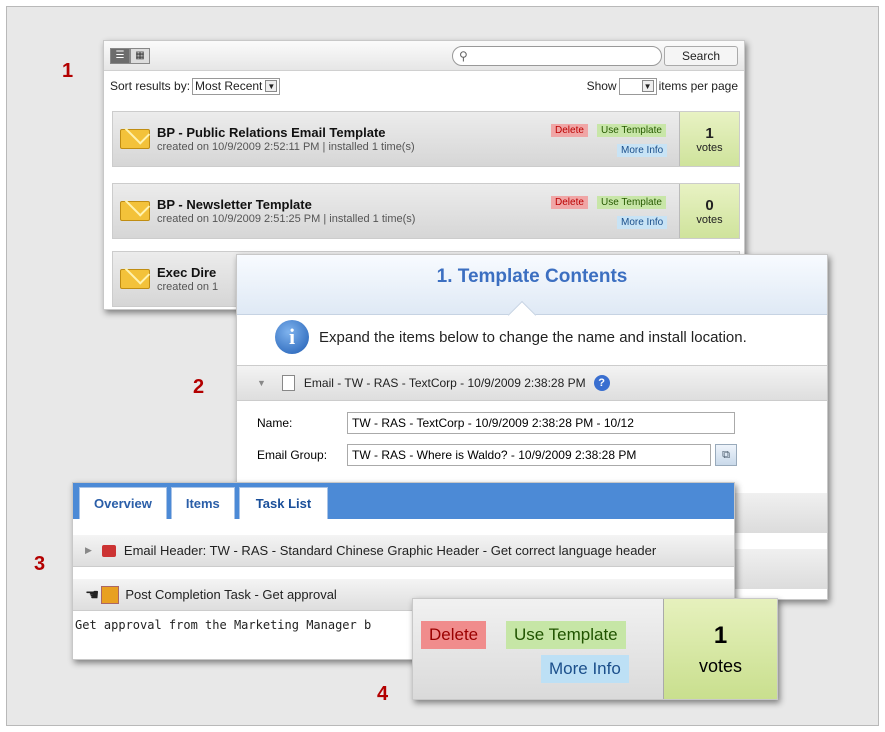 Image resolution: width=885 pixels, height=732 pixels. Describe the element at coordinates (701, 55) in the screenshot. I see `search-button: Search` at that location.